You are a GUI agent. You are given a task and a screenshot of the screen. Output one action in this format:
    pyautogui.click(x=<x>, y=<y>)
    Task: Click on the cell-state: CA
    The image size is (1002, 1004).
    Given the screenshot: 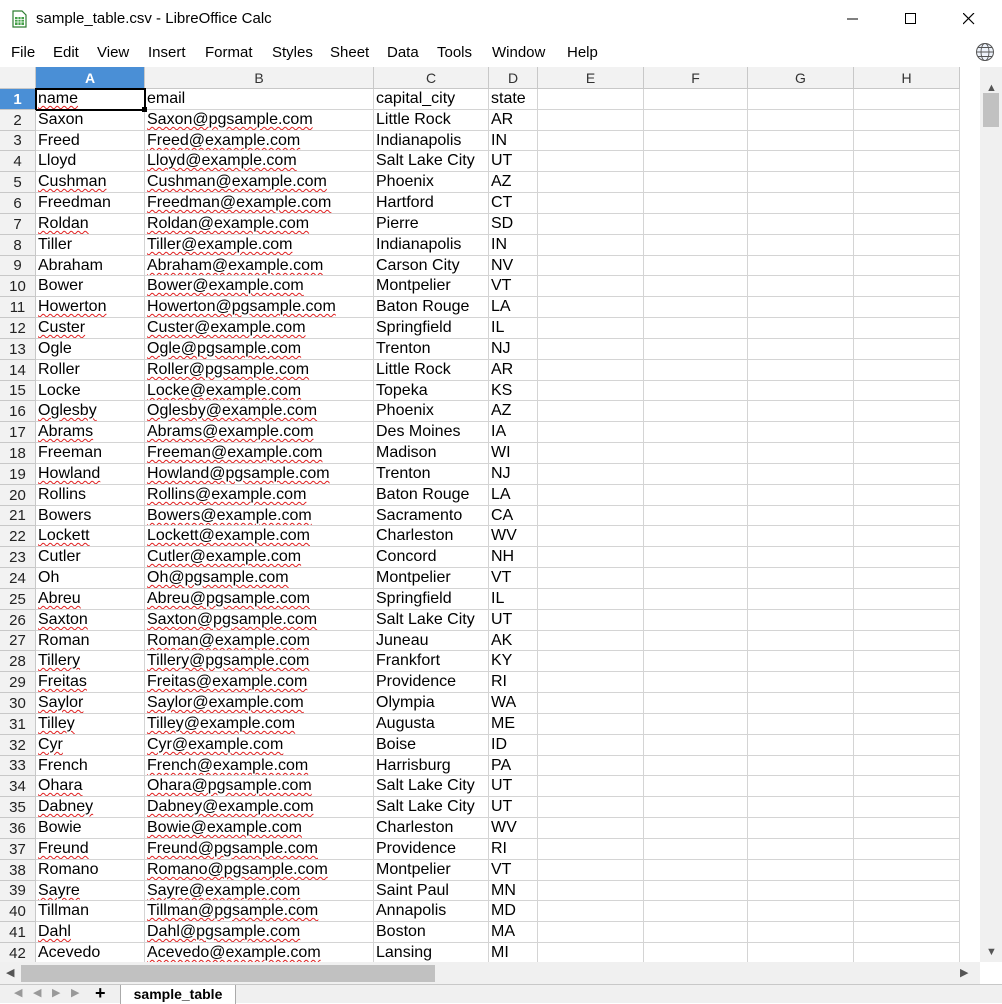 What is the action you would take?
    pyautogui.click(x=513, y=516)
    